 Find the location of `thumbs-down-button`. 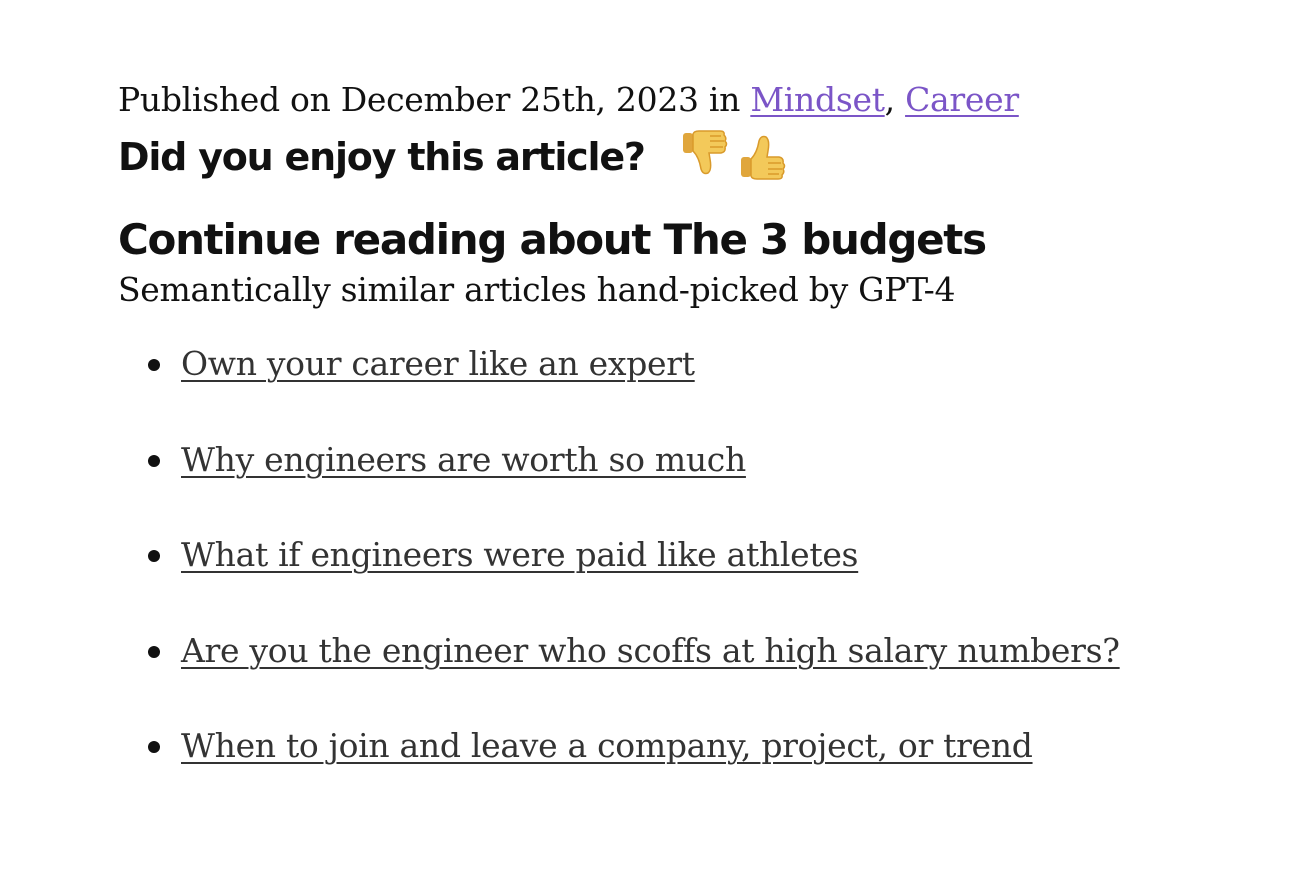

thumbs-down-button is located at coordinates (704, 153).